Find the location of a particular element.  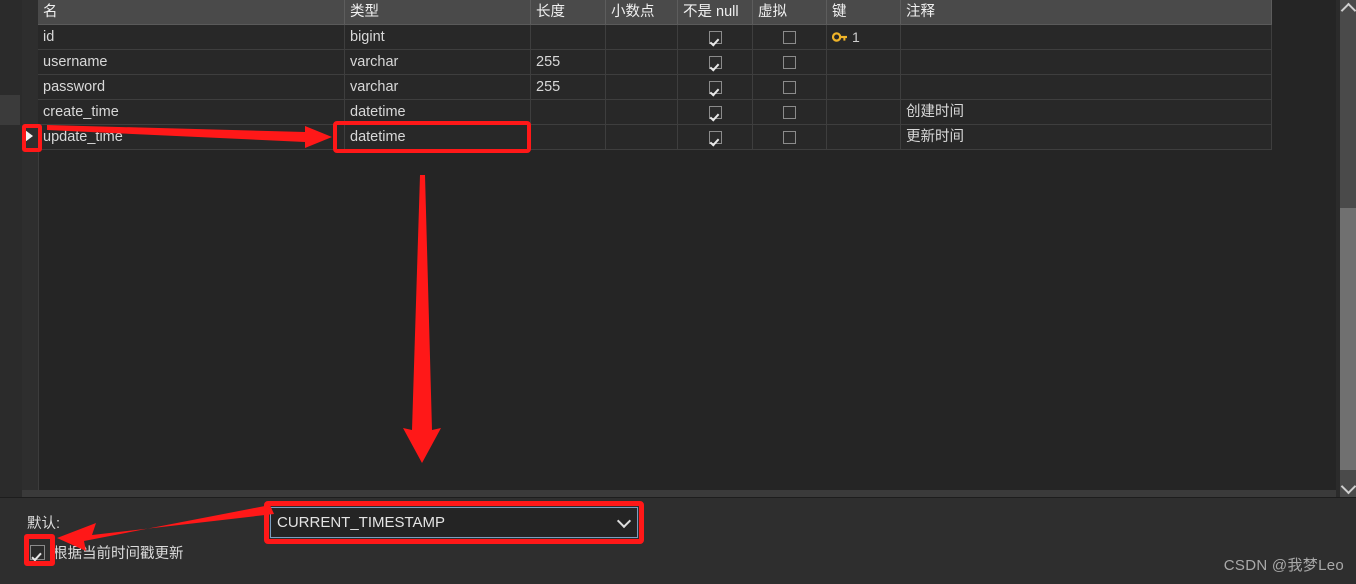

column-header-type: 类型 is located at coordinates (438, 12).